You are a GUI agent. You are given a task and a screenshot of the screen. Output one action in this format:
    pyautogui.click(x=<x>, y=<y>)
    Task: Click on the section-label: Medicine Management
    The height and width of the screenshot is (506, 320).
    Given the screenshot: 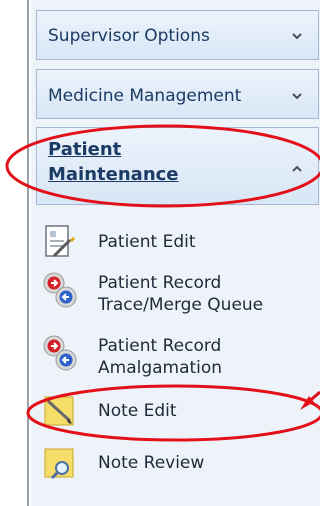 What is the action you would take?
    pyautogui.click(x=145, y=96)
    